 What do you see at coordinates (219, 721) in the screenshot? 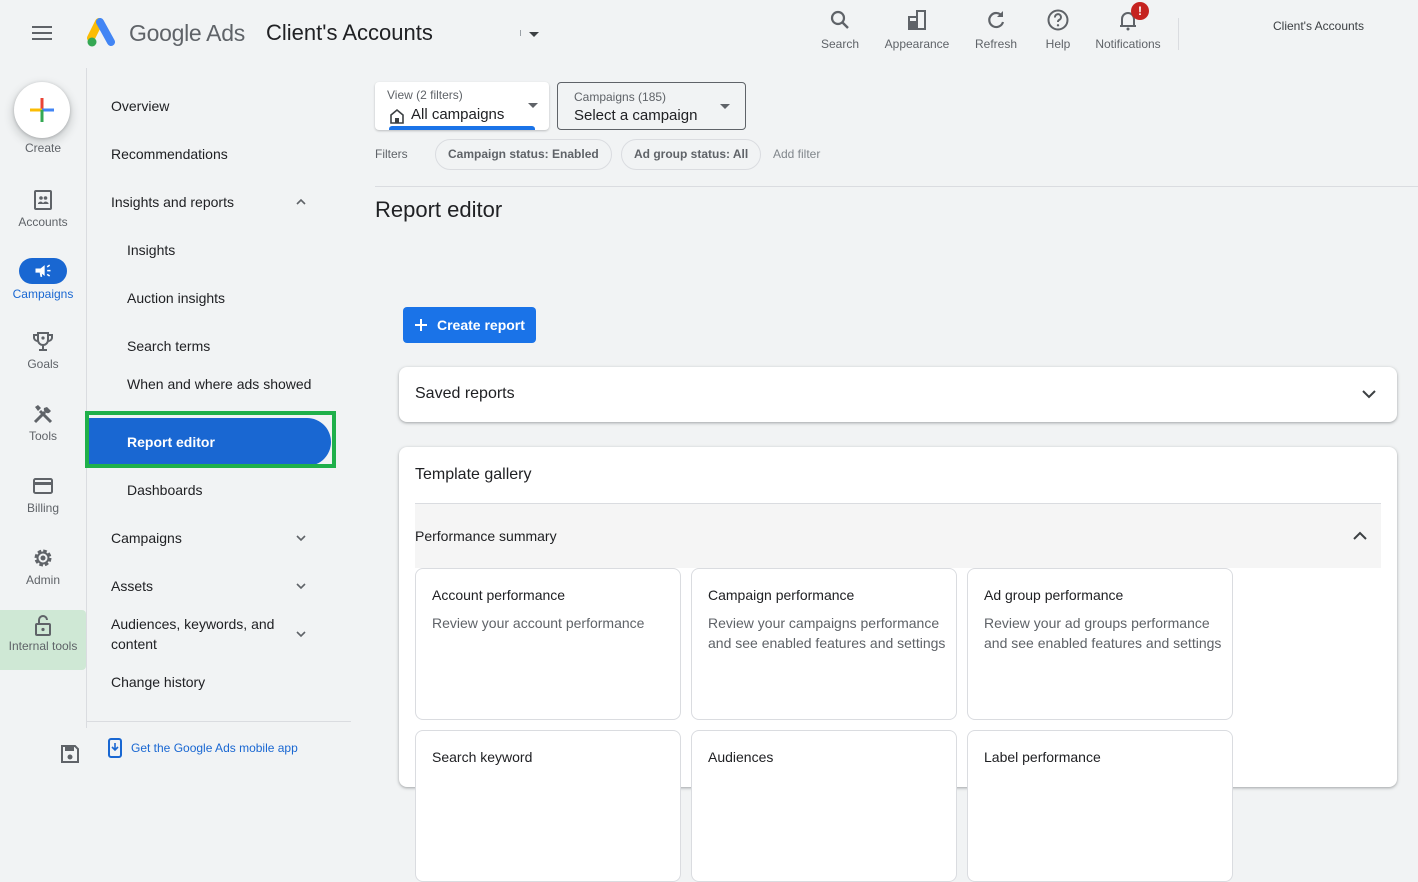
I see `nav-divider` at bounding box center [219, 721].